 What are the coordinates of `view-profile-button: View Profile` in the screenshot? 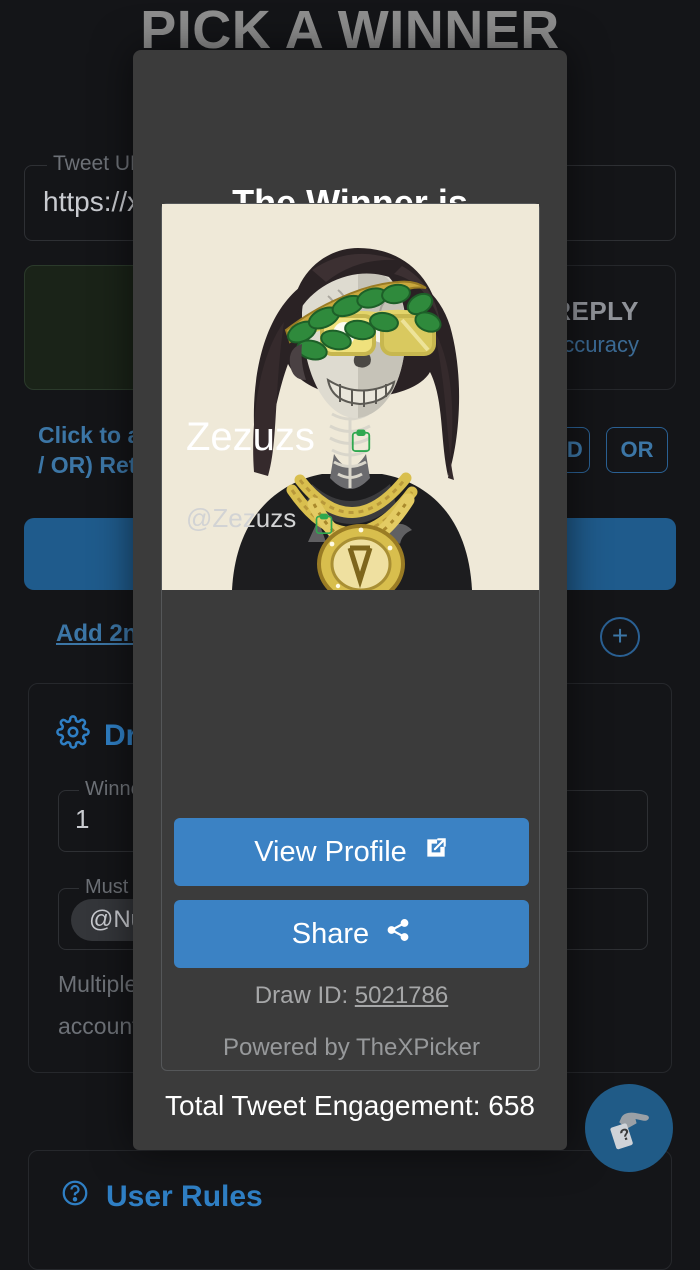 It's located at (351, 852).